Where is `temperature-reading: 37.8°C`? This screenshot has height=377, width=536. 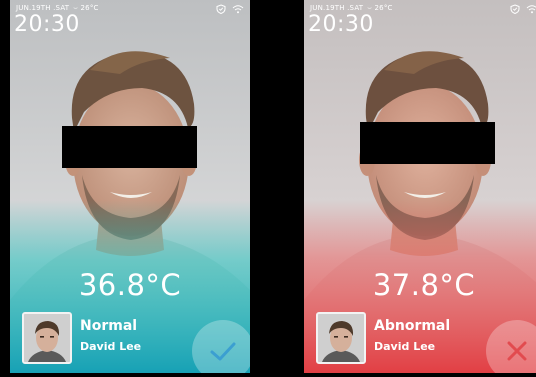
temperature-reading: 37.8°C is located at coordinates (424, 285).